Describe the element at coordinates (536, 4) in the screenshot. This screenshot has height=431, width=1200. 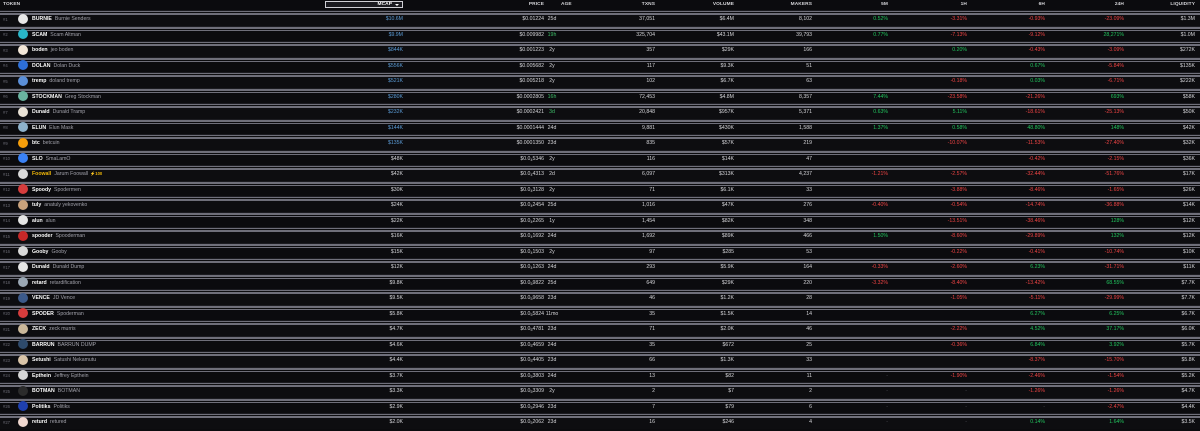
I see `col-price: PRICE` at that location.